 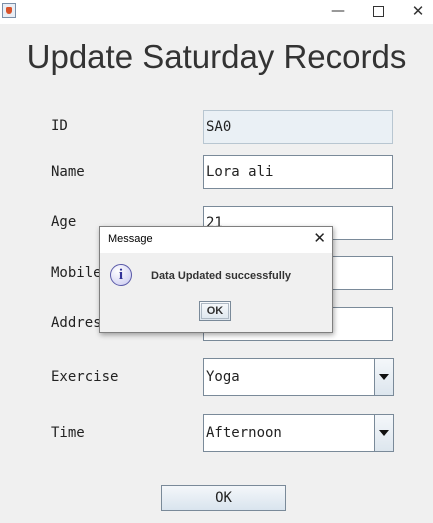 What do you see at coordinates (85, 377) in the screenshot?
I see `exercise-label: Exercise` at bounding box center [85, 377].